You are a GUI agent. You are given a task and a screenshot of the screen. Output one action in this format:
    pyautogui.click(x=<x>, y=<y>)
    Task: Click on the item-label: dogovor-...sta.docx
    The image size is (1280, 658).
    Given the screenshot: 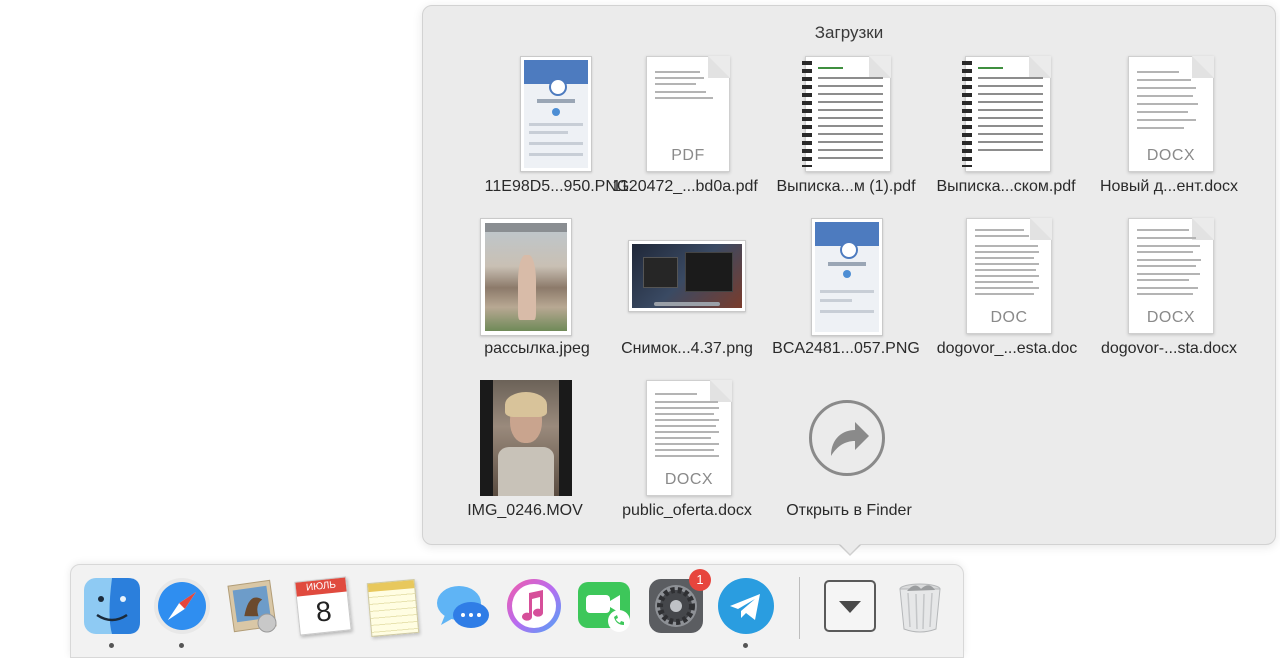 What is the action you would take?
    pyautogui.click(x=1169, y=348)
    